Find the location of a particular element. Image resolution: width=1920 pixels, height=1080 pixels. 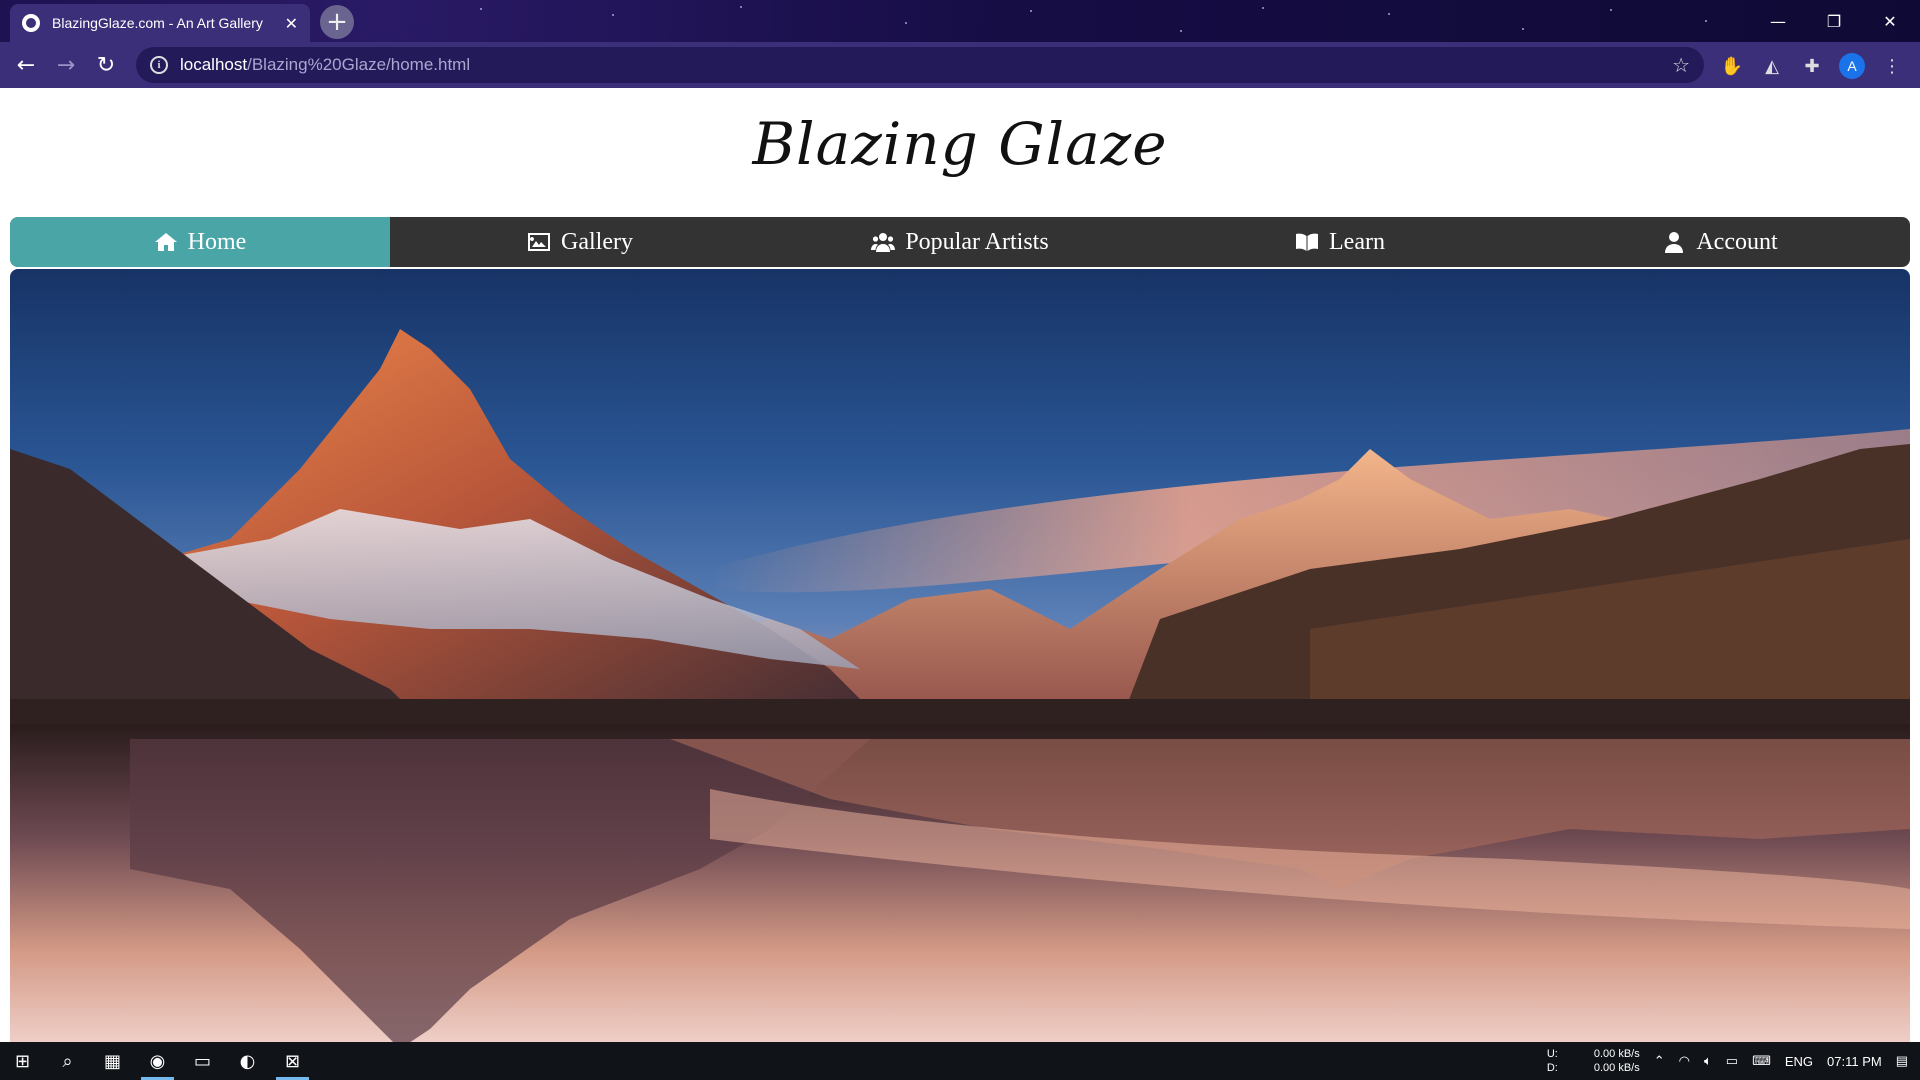

nav-home: Home is located at coordinates (200, 242).